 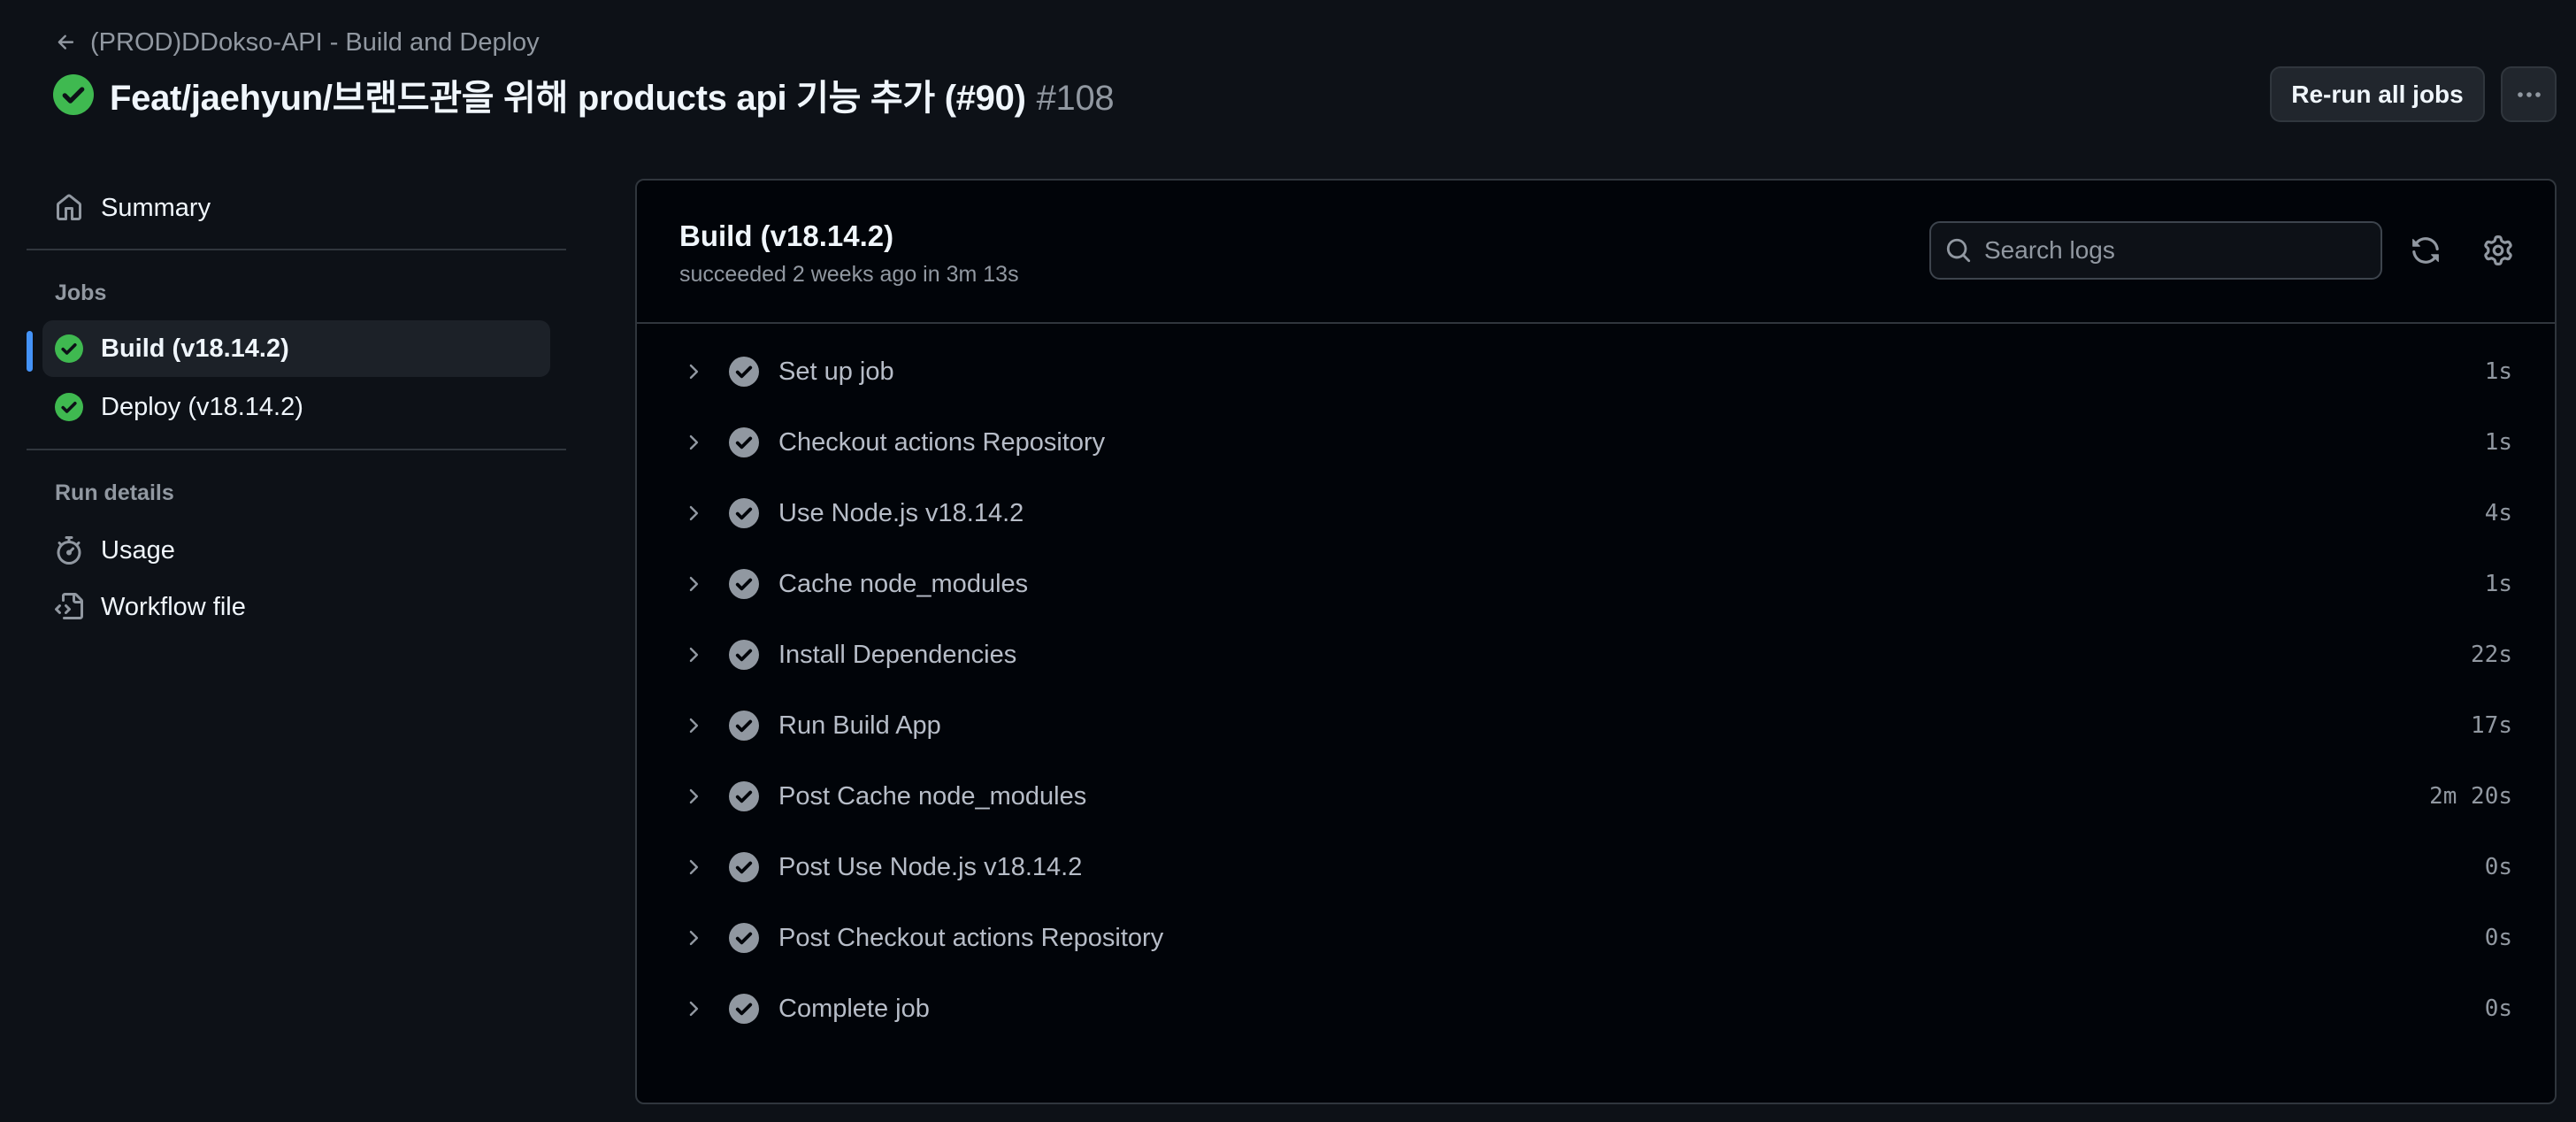 What do you see at coordinates (2491, 655) in the screenshot?
I see `step-duration: 22s` at bounding box center [2491, 655].